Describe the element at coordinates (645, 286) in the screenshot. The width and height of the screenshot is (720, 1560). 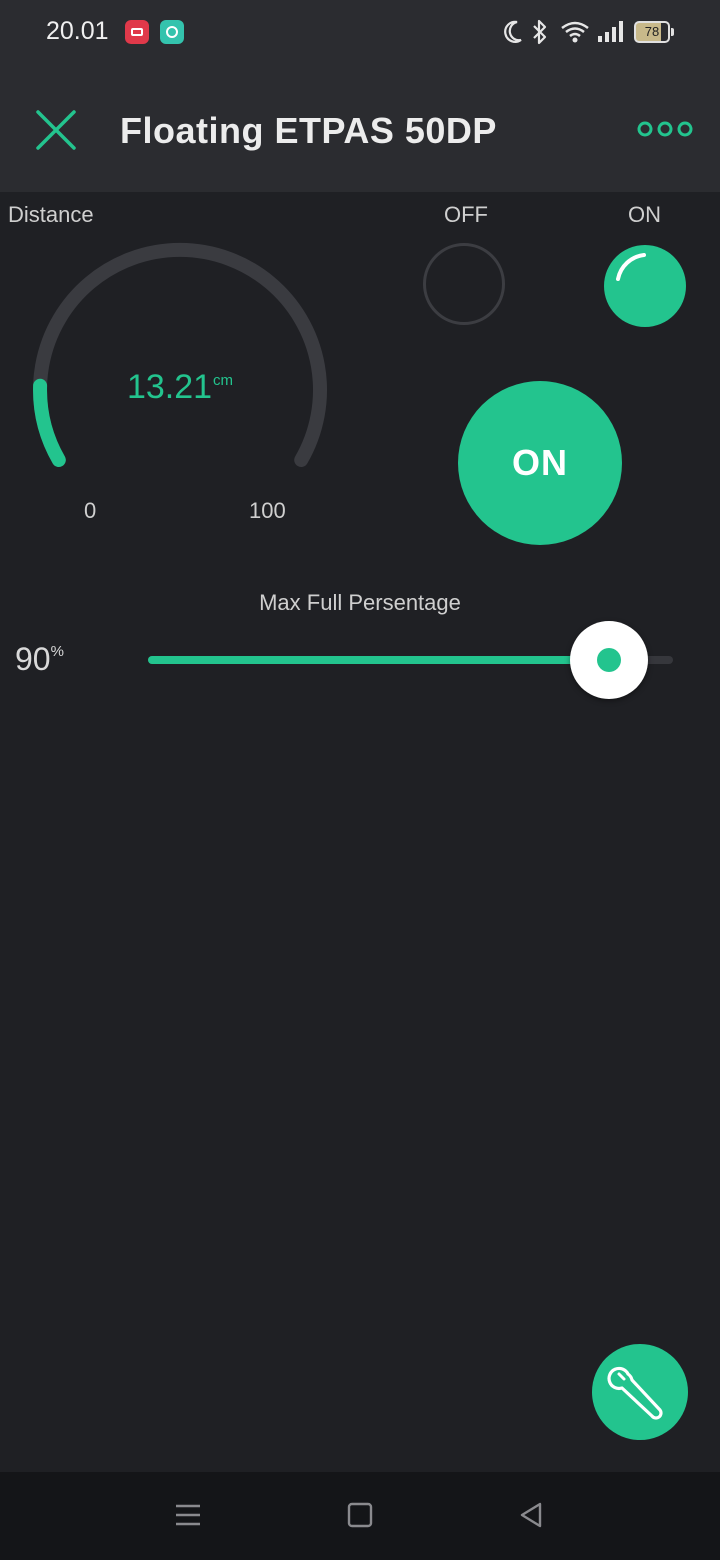
I see `led-on-indicator` at that location.